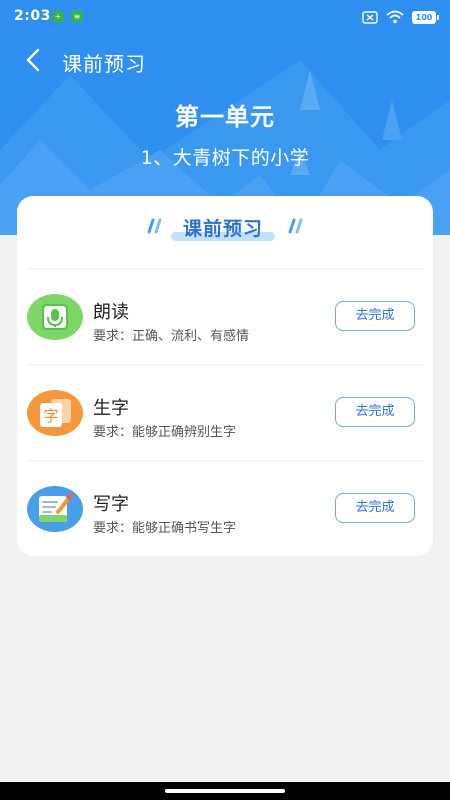 The height and width of the screenshot is (800, 450). I want to click on lesson-title: 1、大青树下的小学, so click(225, 158).